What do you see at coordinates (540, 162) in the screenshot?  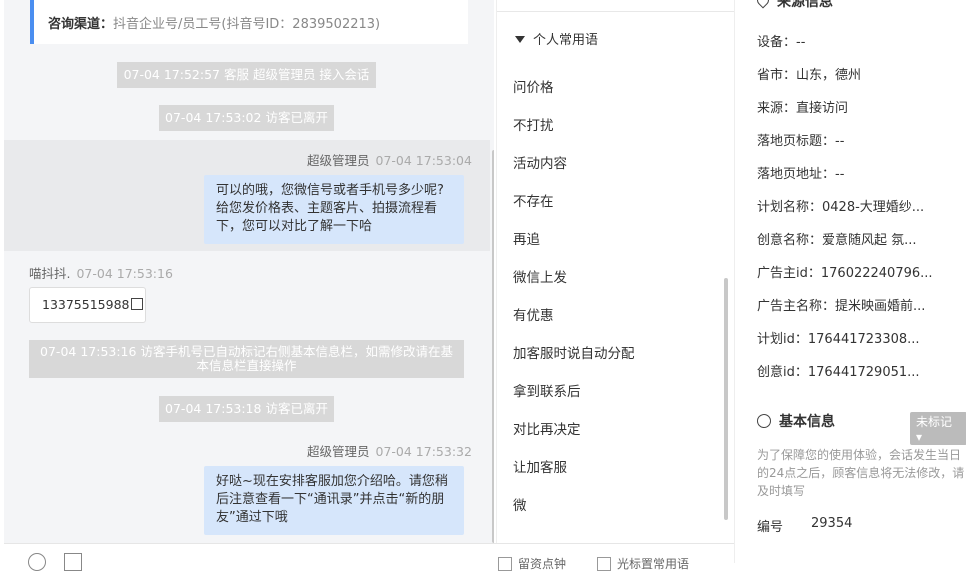 I see `phrase-item: 活动内容` at bounding box center [540, 162].